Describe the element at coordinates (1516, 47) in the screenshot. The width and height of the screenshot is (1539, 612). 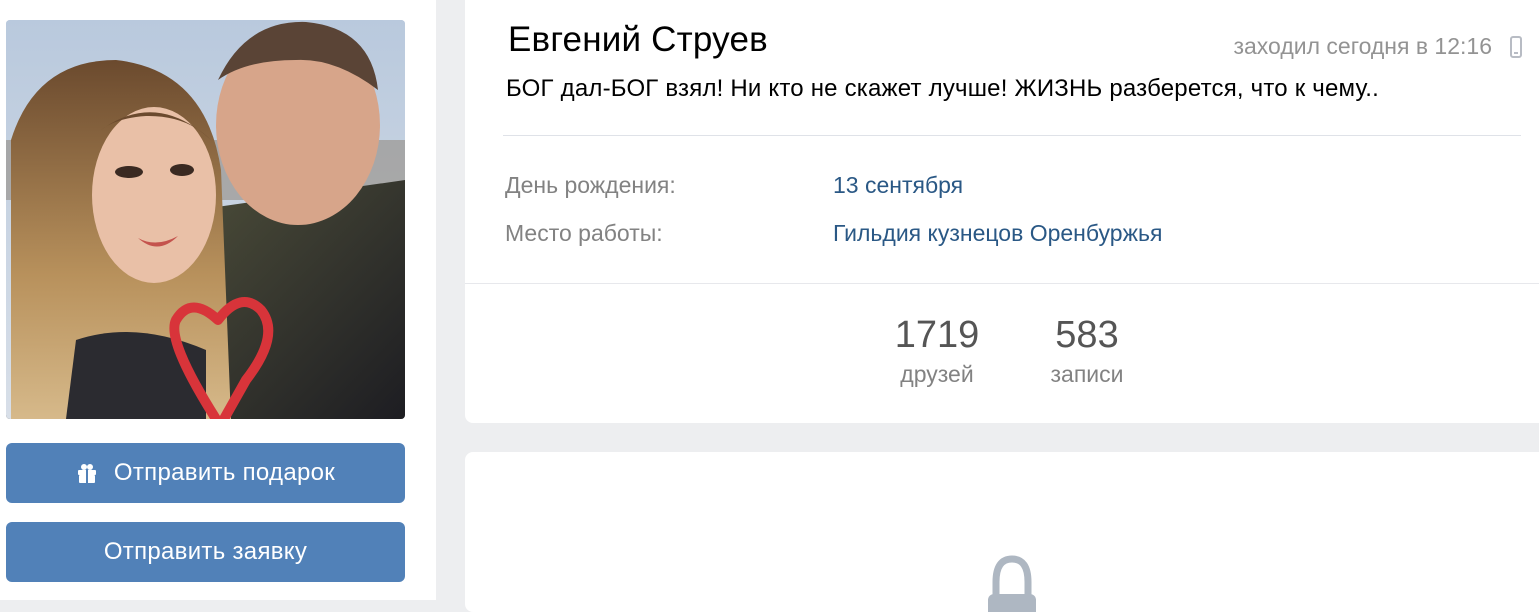
I see `mobile-phone-icon` at that location.